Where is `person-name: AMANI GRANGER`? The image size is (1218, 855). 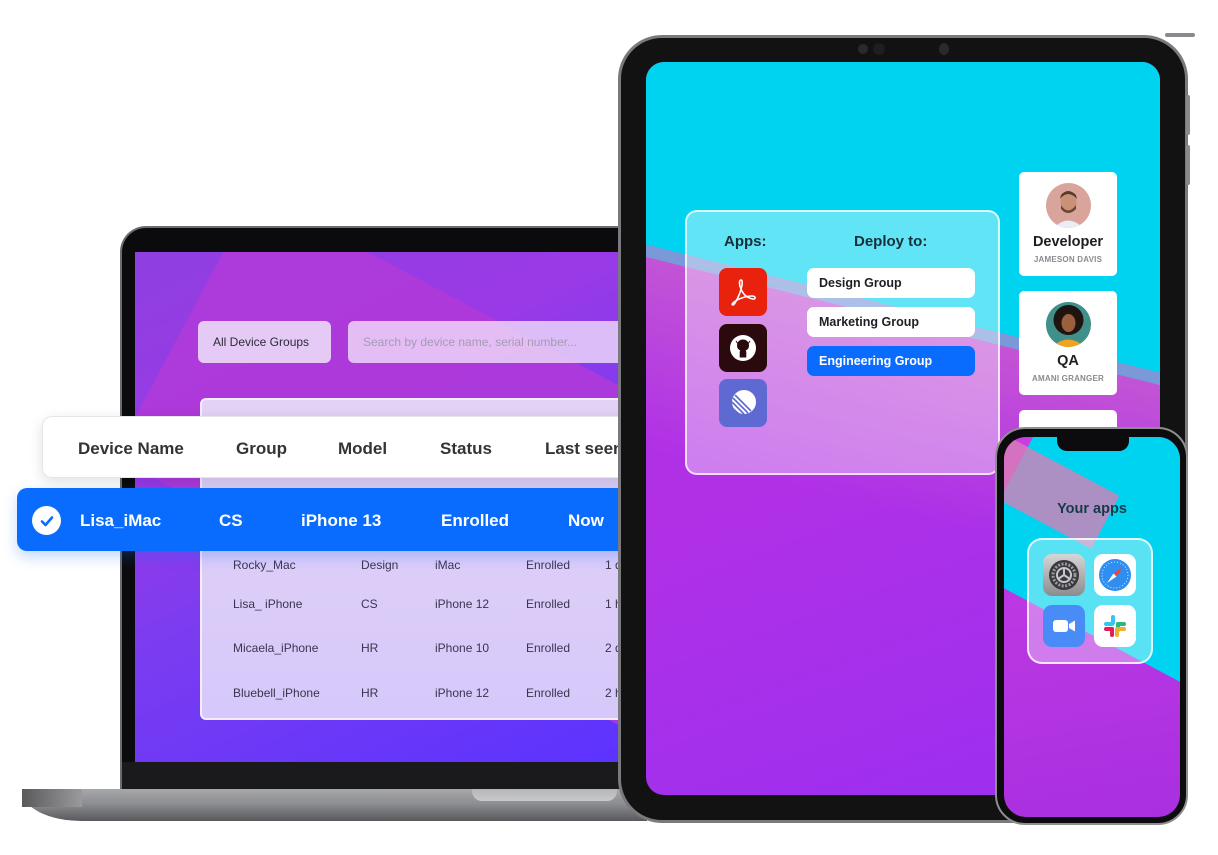
person-name: AMANI GRANGER is located at coordinates (1068, 378).